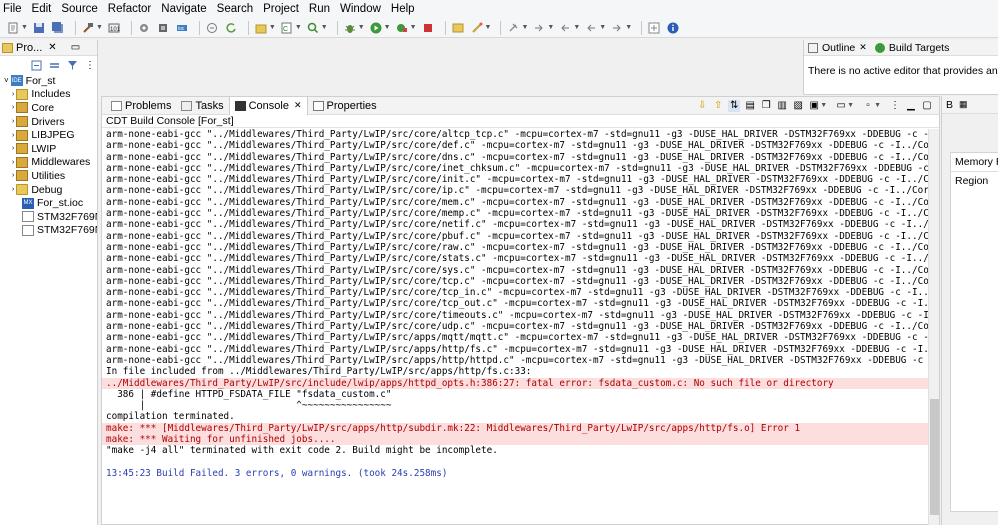  Describe the element at coordinates (673, 28) in the screenshot. I see `info-icon` at that location.